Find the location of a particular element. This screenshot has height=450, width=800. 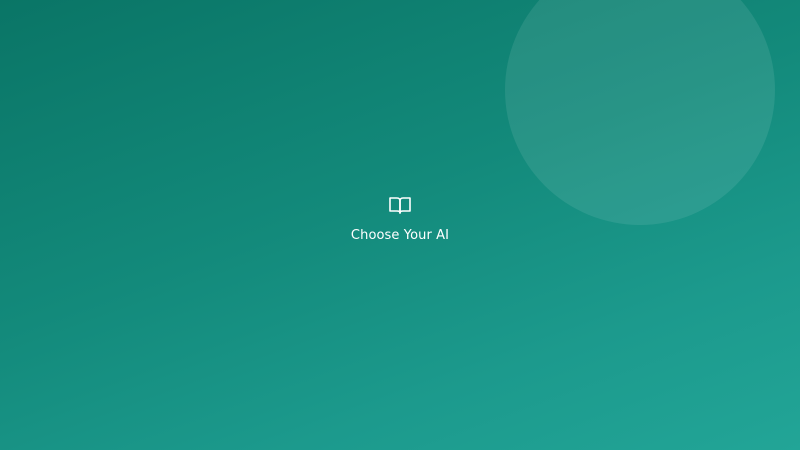

book-icon is located at coordinates (400, 205).